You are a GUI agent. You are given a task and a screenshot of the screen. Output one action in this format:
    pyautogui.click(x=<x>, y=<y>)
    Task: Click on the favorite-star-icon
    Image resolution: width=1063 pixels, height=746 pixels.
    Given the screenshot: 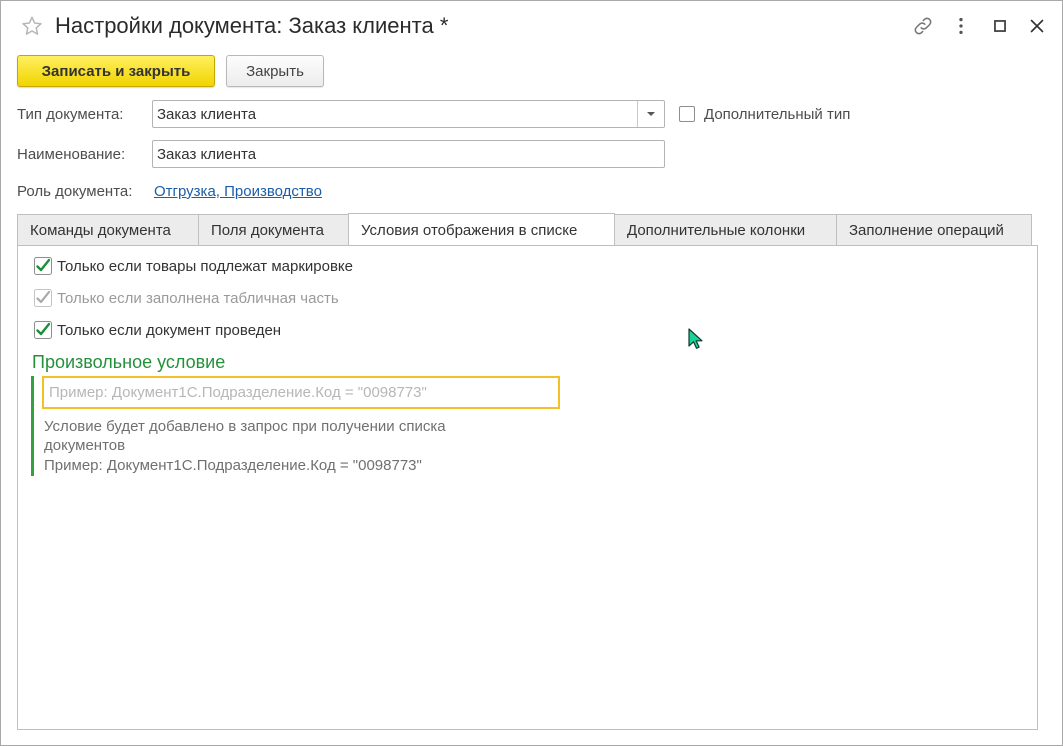 What is the action you would take?
    pyautogui.click(x=32, y=26)
    